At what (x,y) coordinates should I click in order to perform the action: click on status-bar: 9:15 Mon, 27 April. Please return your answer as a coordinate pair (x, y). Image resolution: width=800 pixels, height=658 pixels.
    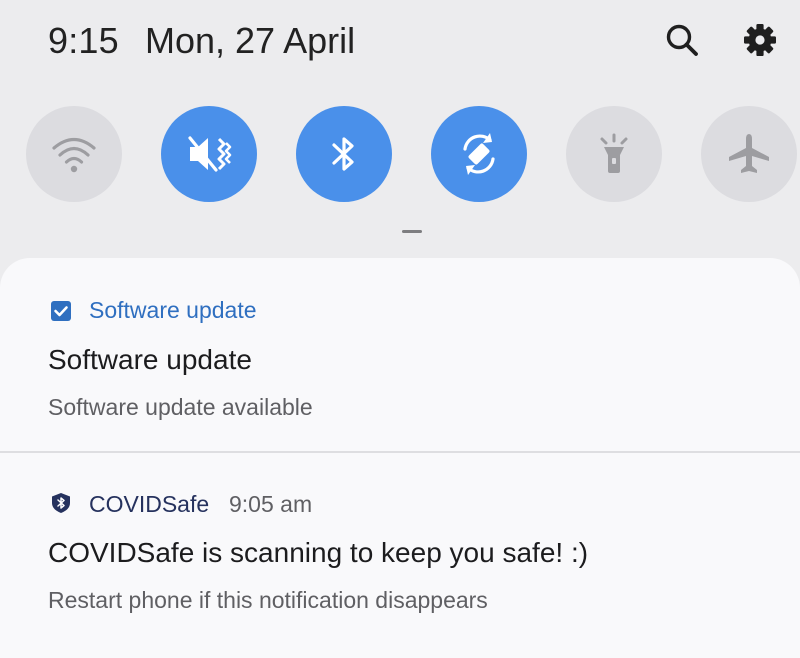
    Looking at the image, I should click on (400, 43).